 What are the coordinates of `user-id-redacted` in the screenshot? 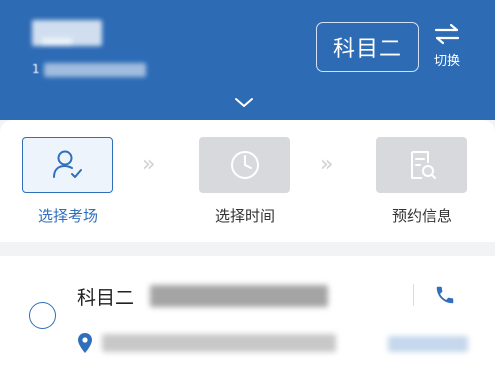 It's located at (95, 70).